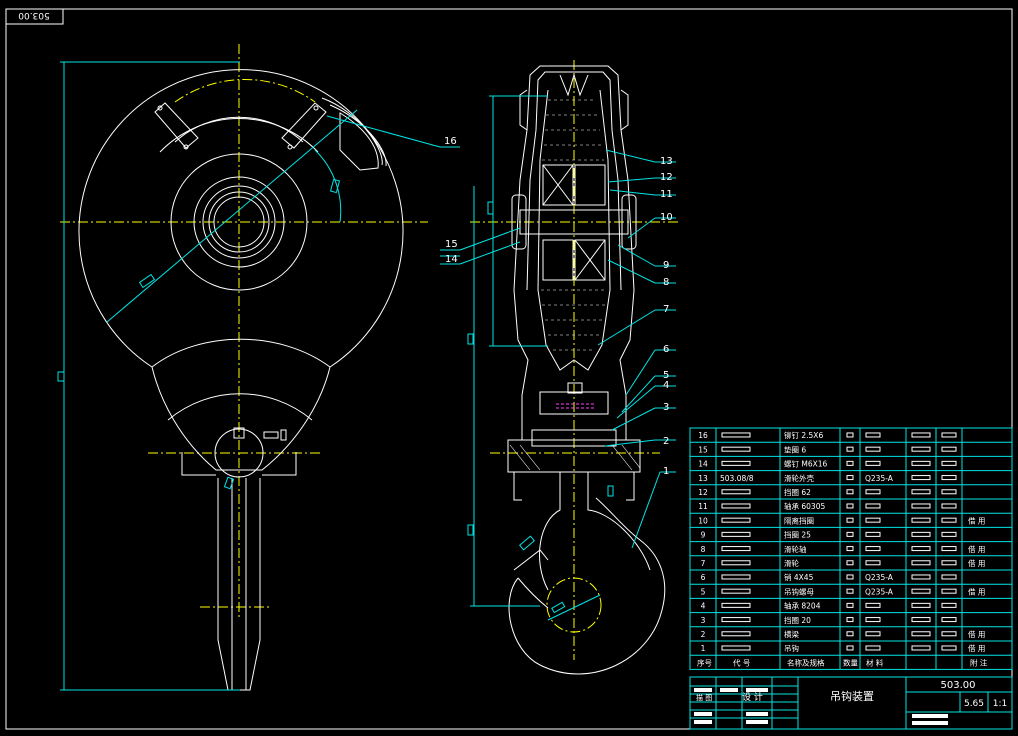 The width and height of the screenshot is (1018, 736). What do you see at coordinates (451, 244) in the screenshot?
I see `callout-15: 15` at bounding box center [451, 244].